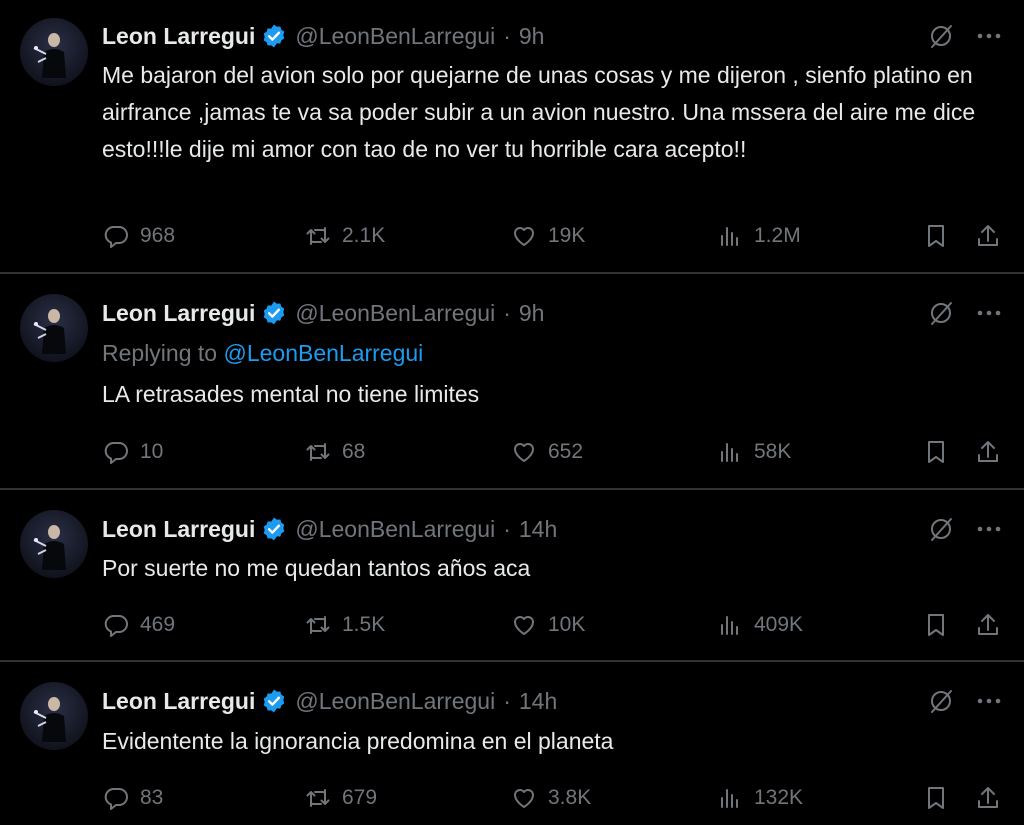 This screenshot has height=825, width=1024. I want to click on reply-button: 10, so click(132, 452).